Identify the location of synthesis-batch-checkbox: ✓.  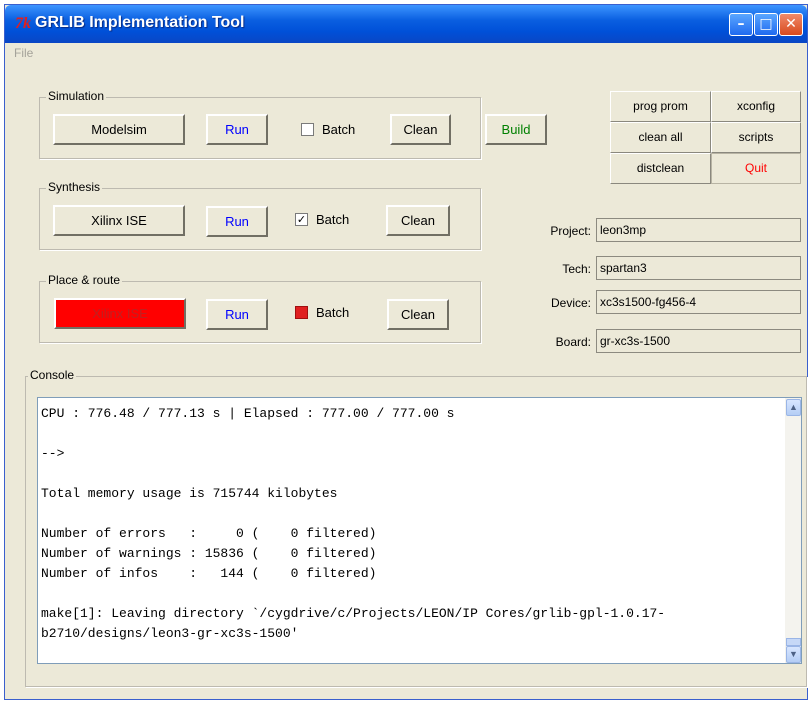
(301, 219).